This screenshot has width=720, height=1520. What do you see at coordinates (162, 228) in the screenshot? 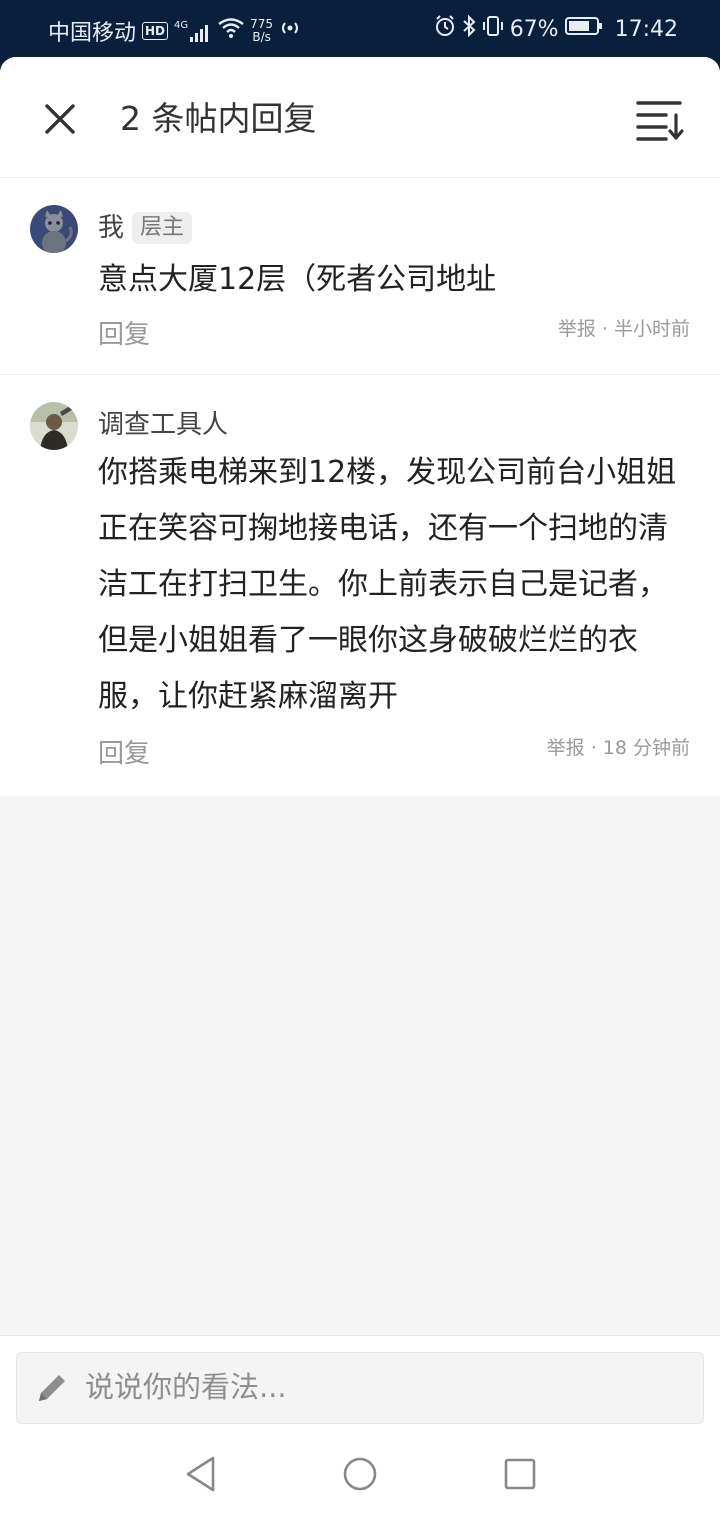
I see `op-badge: 层主` at bounding box center [162, 228].